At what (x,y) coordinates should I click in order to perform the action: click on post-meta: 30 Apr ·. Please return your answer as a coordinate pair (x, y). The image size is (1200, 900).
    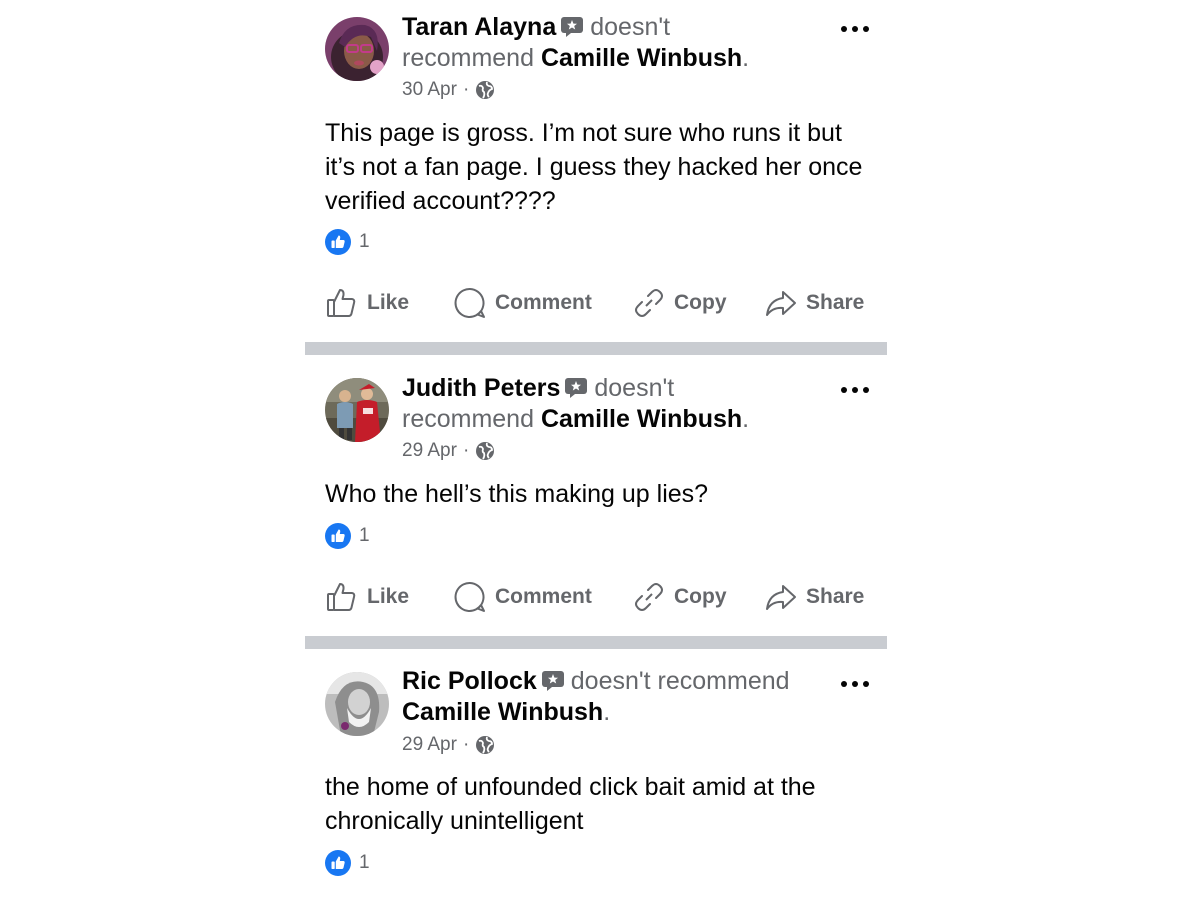
    Looking at the image, I should click on (448, 90).